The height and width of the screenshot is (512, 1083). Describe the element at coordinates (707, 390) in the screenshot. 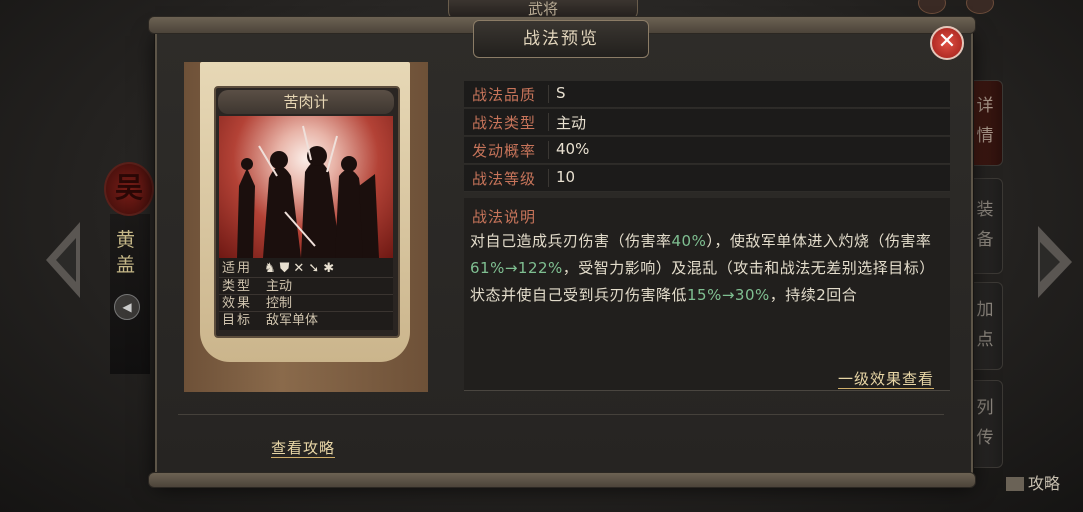

I see `description-divider` at that location.